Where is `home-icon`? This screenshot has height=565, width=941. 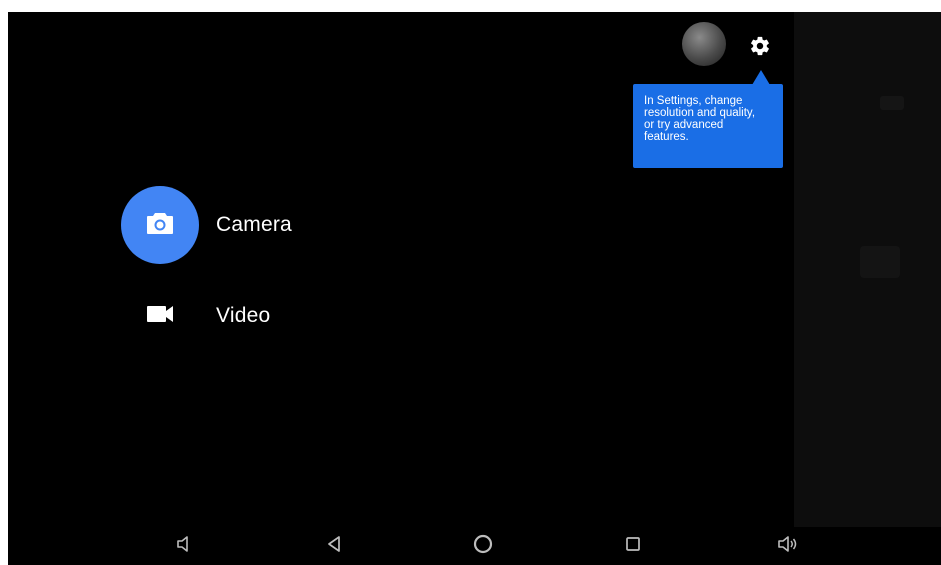 home-icon is located at coordinates (483, 546).